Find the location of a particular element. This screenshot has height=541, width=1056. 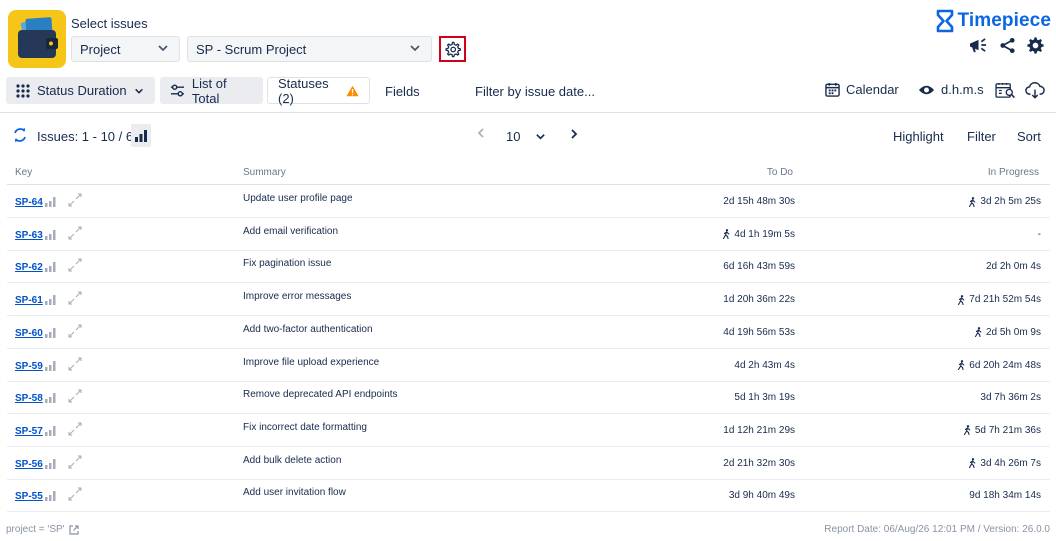

inprogress-duration: 9d 18h 34m 14s is located at coordinates (1005, 496).